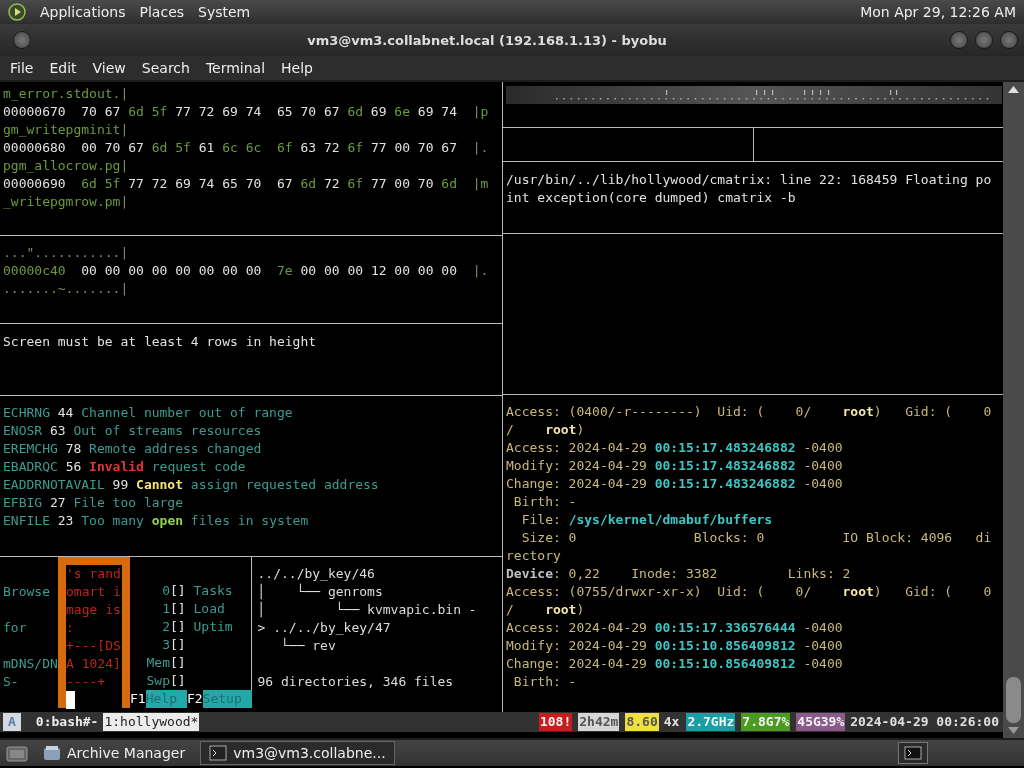 Image resolution: width=1024 pixels, height=768 pixels. Describe the element at coordinates (22, 40) in the screenshot. I see `window-menu-button` at that location.